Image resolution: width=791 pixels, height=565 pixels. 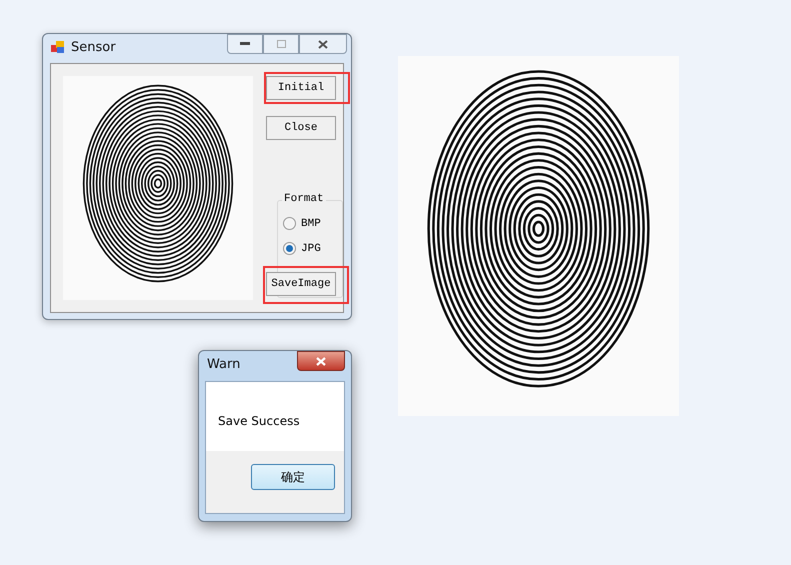 I want to click on action-button: Initial, so click(x=301, y=88).